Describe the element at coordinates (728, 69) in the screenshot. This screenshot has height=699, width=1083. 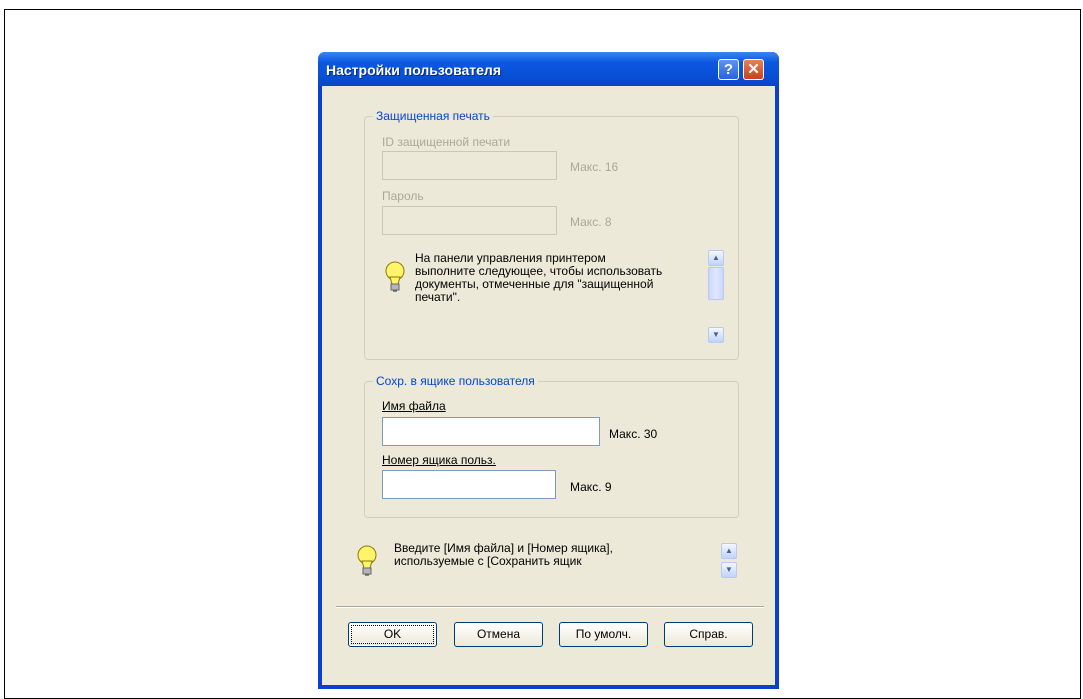
I see `help-icon: ?` at that location.